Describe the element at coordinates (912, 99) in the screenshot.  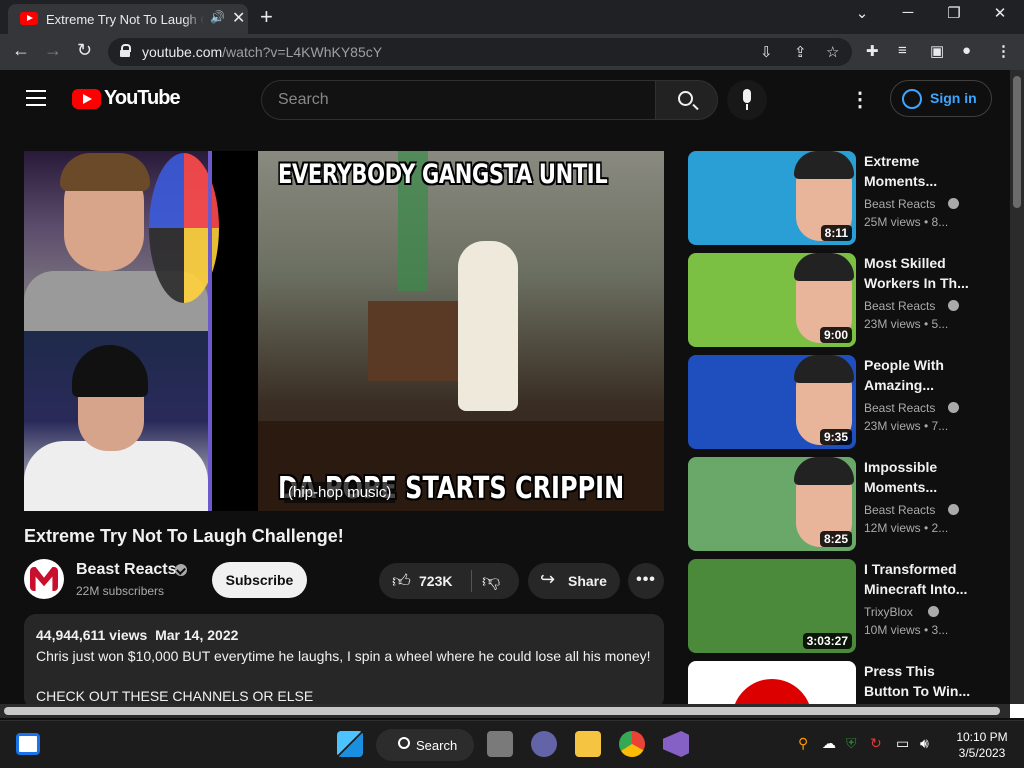
I see `account-circle-icon` at that location.